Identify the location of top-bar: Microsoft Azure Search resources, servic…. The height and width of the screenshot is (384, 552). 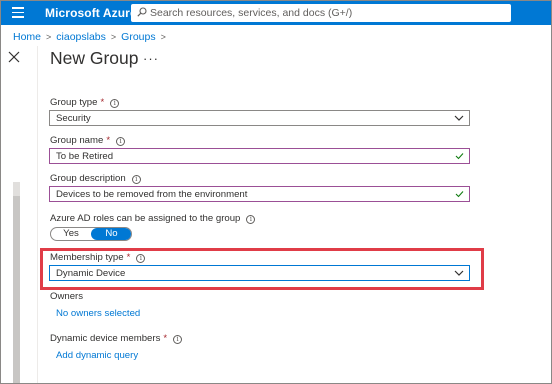
(276, 13).